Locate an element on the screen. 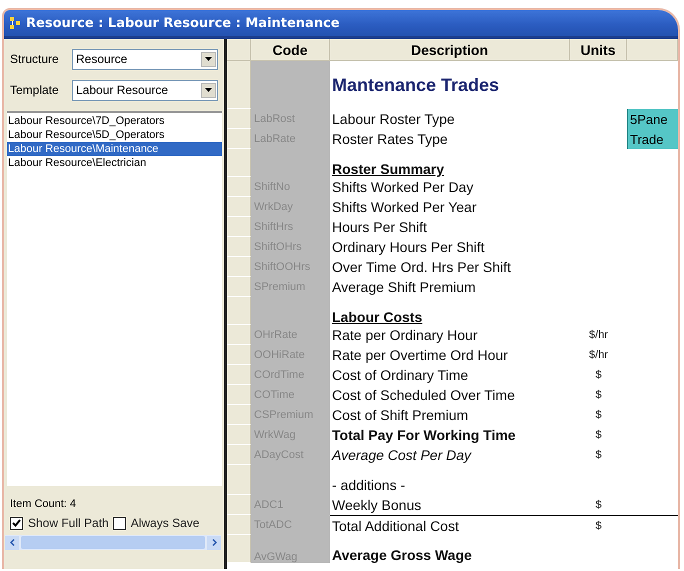  row-label: Over Time Ord. Hrs Per Shift is located at coordinates (421, 267).